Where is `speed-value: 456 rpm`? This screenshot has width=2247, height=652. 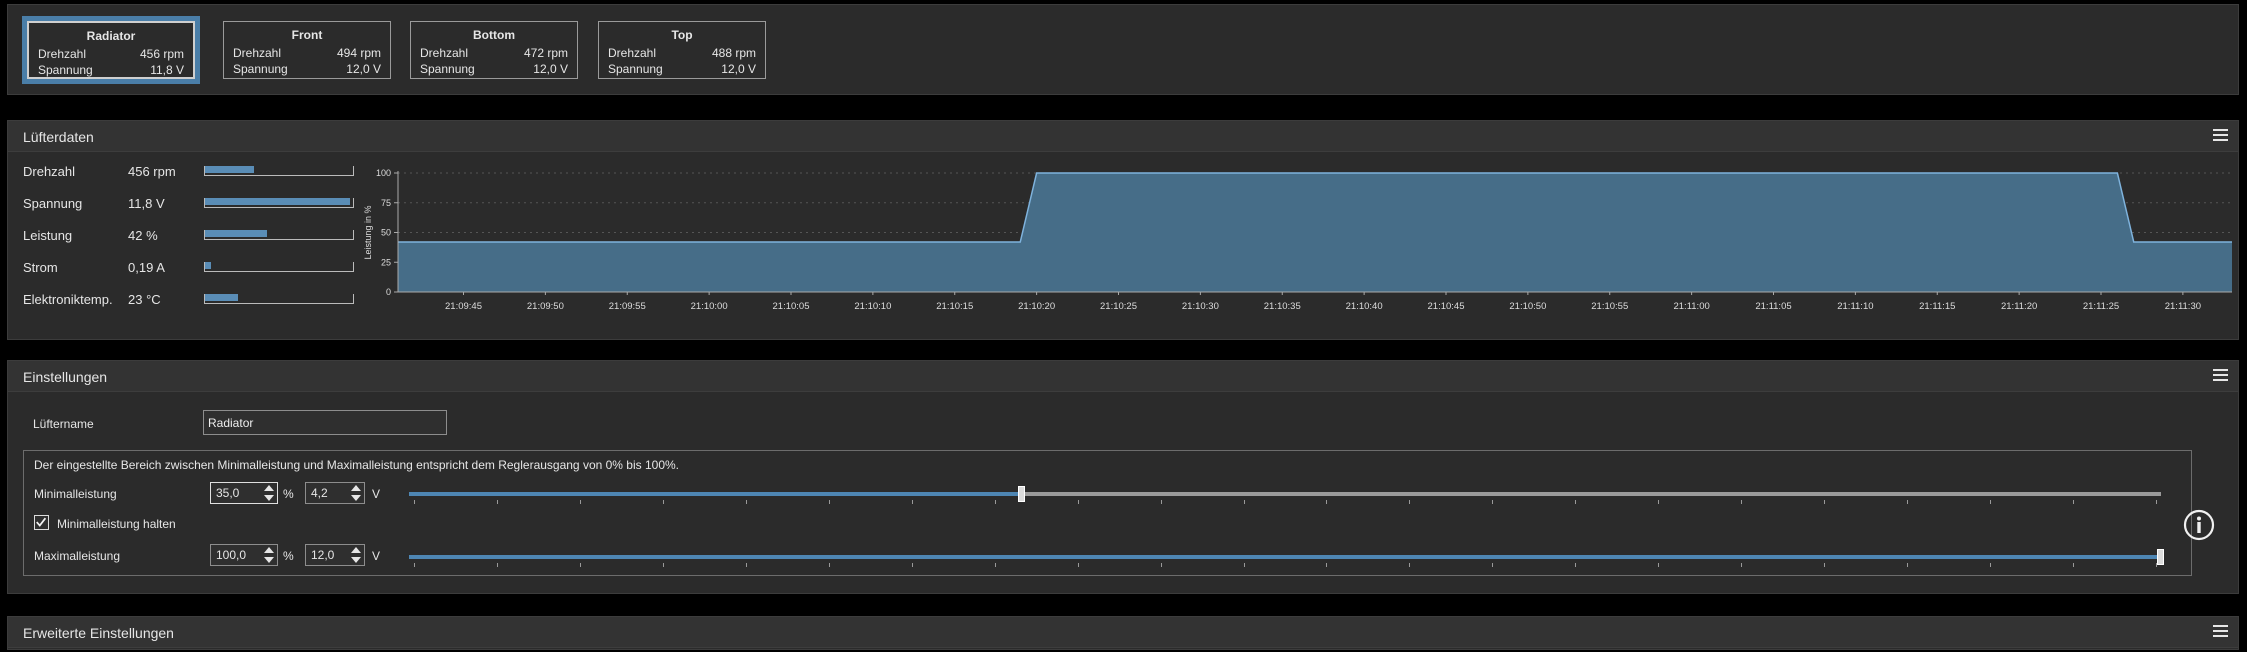
speed-value: 456 rpm is located at coordinates (161, 54).